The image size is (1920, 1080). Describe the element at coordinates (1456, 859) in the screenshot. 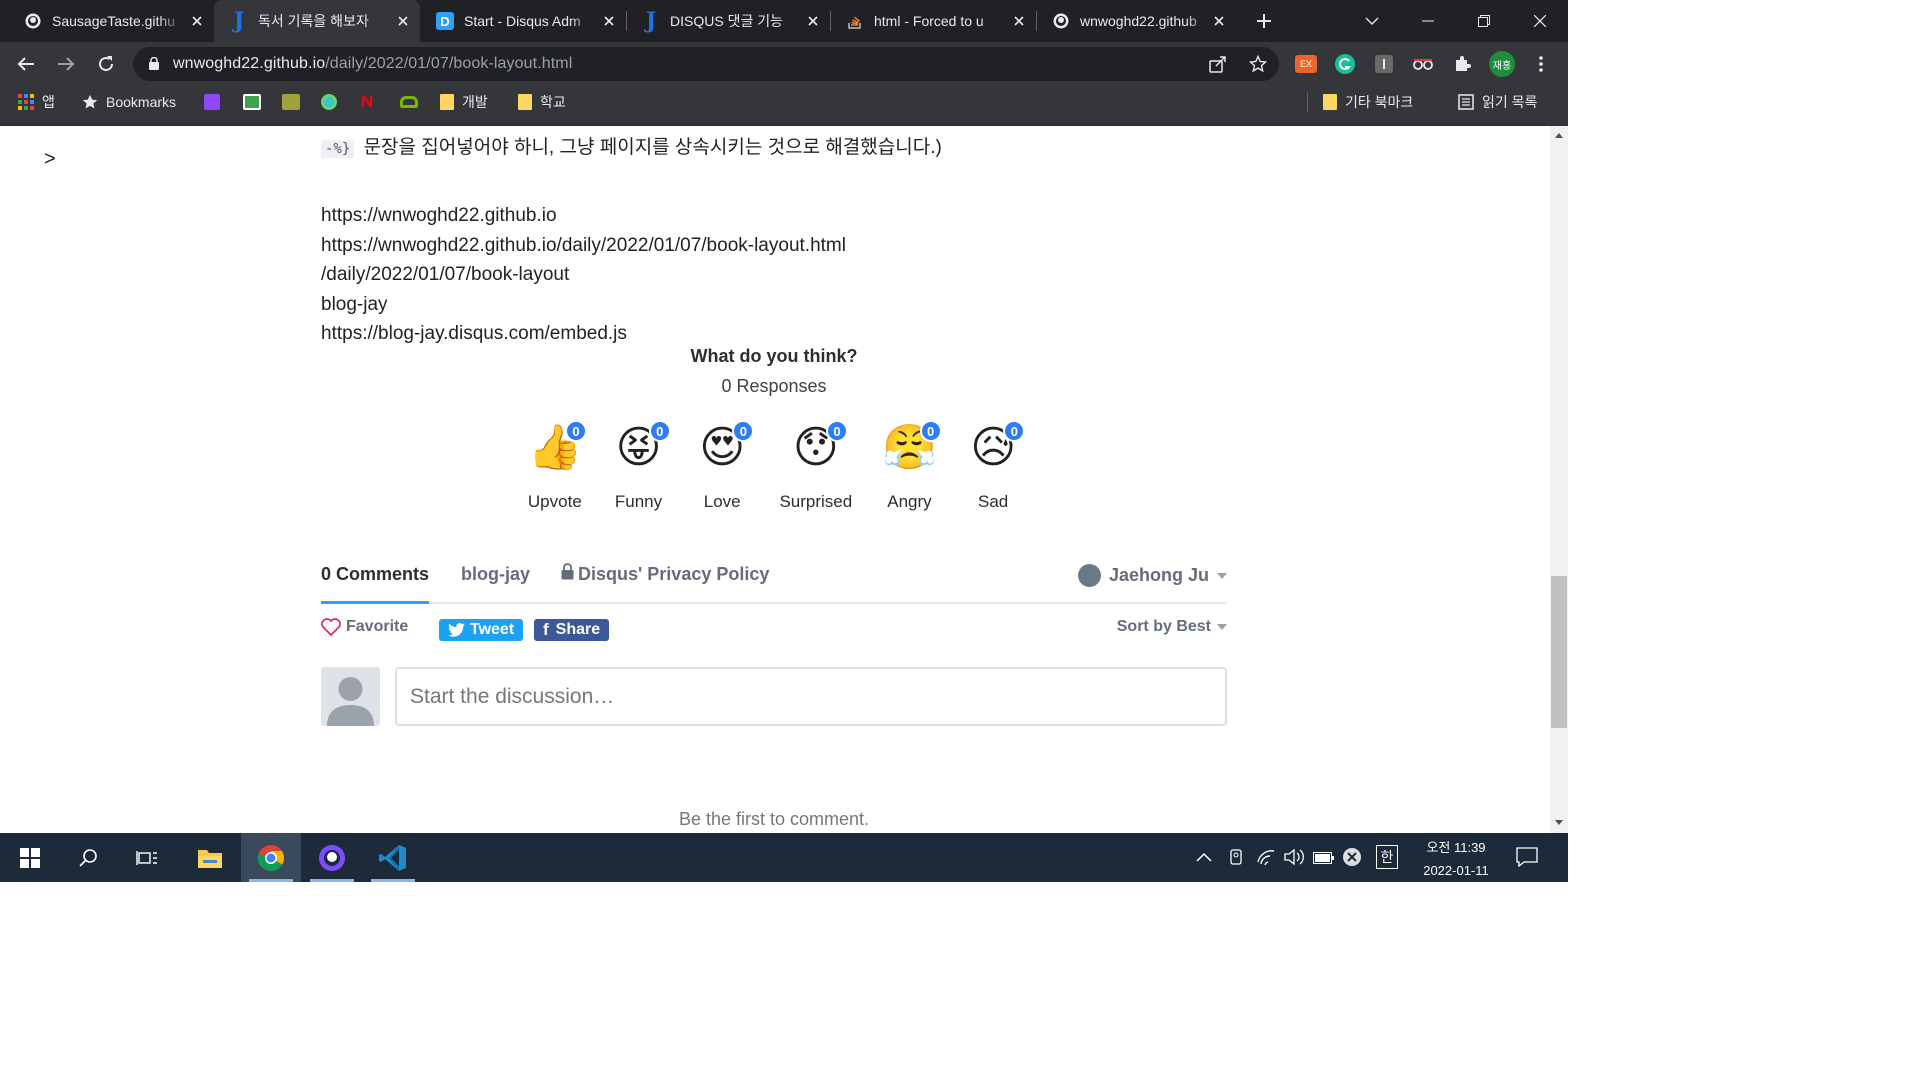

I see `clock: 오전 11:39 2022-01-11` at that location.